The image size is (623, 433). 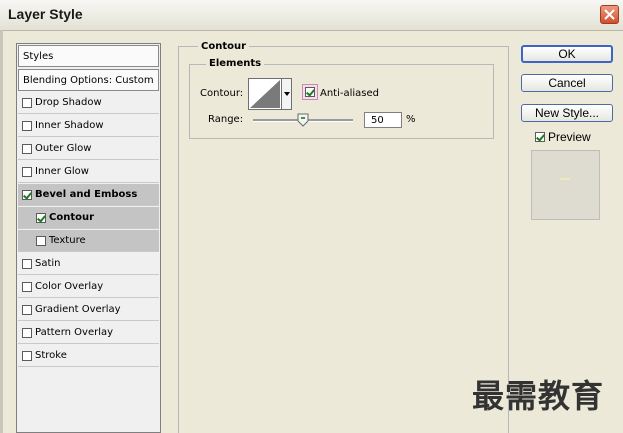 I want to click on range-unit: %, so click(x=411, y=119).